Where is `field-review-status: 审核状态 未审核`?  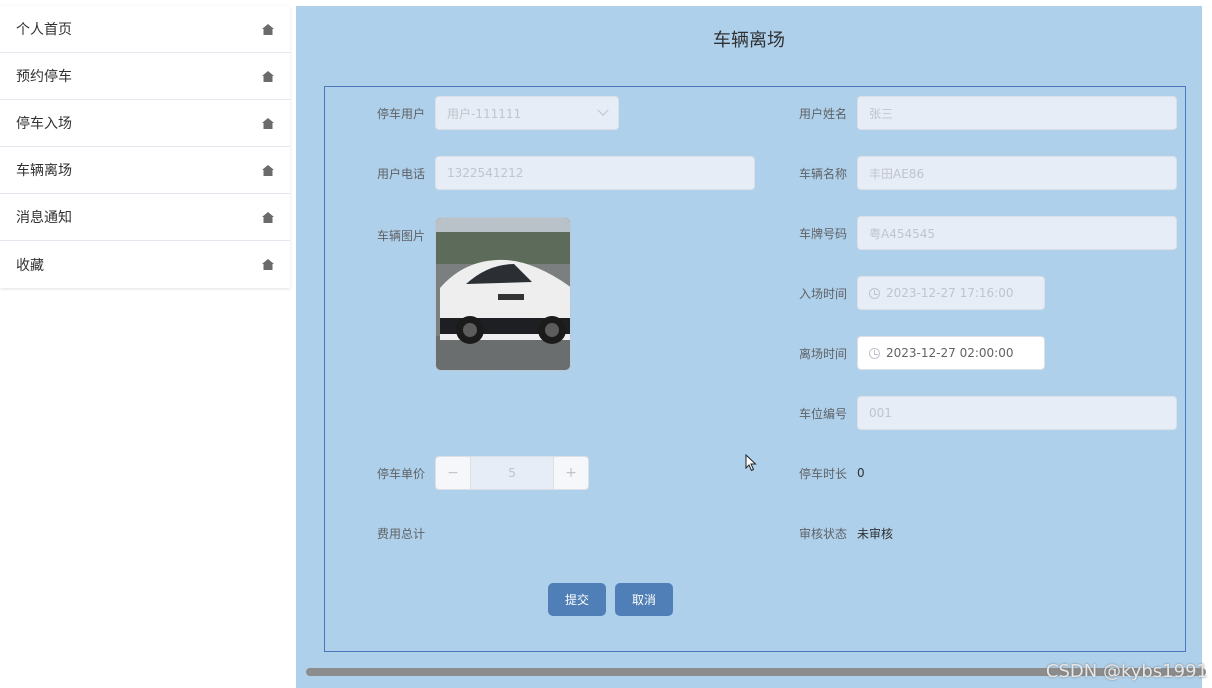 field-review-status: 审核状态 未审核 is located at coordinates (846, 533).